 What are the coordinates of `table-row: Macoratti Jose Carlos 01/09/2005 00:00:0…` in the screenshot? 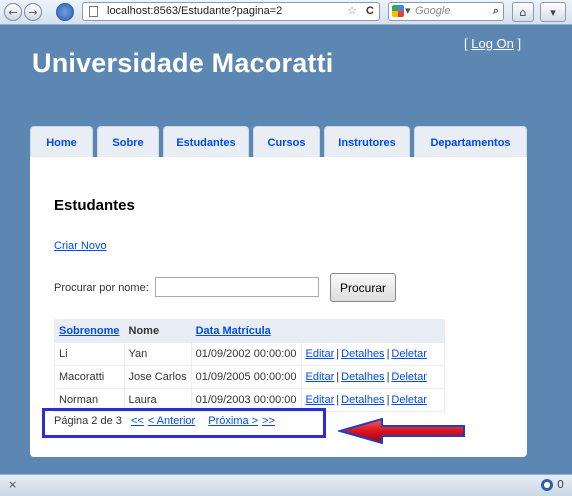 It's located at (249, 377).